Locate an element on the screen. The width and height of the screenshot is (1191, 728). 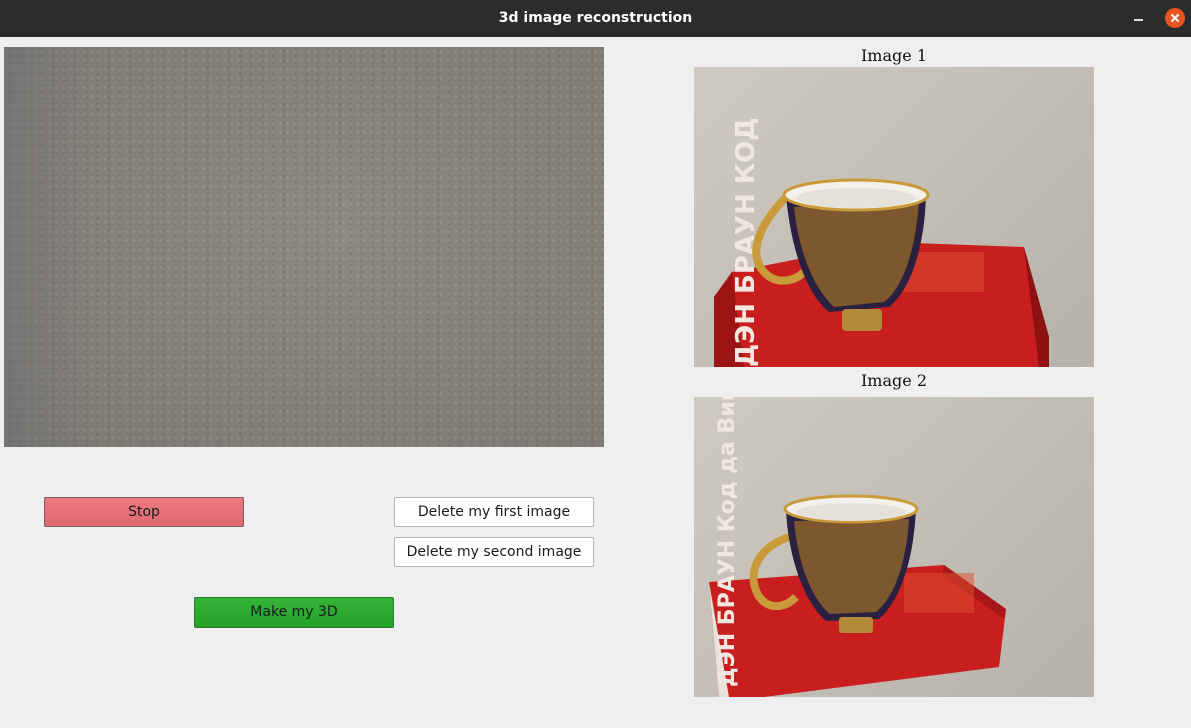
close-icon is located at coordinates (1175, 18).